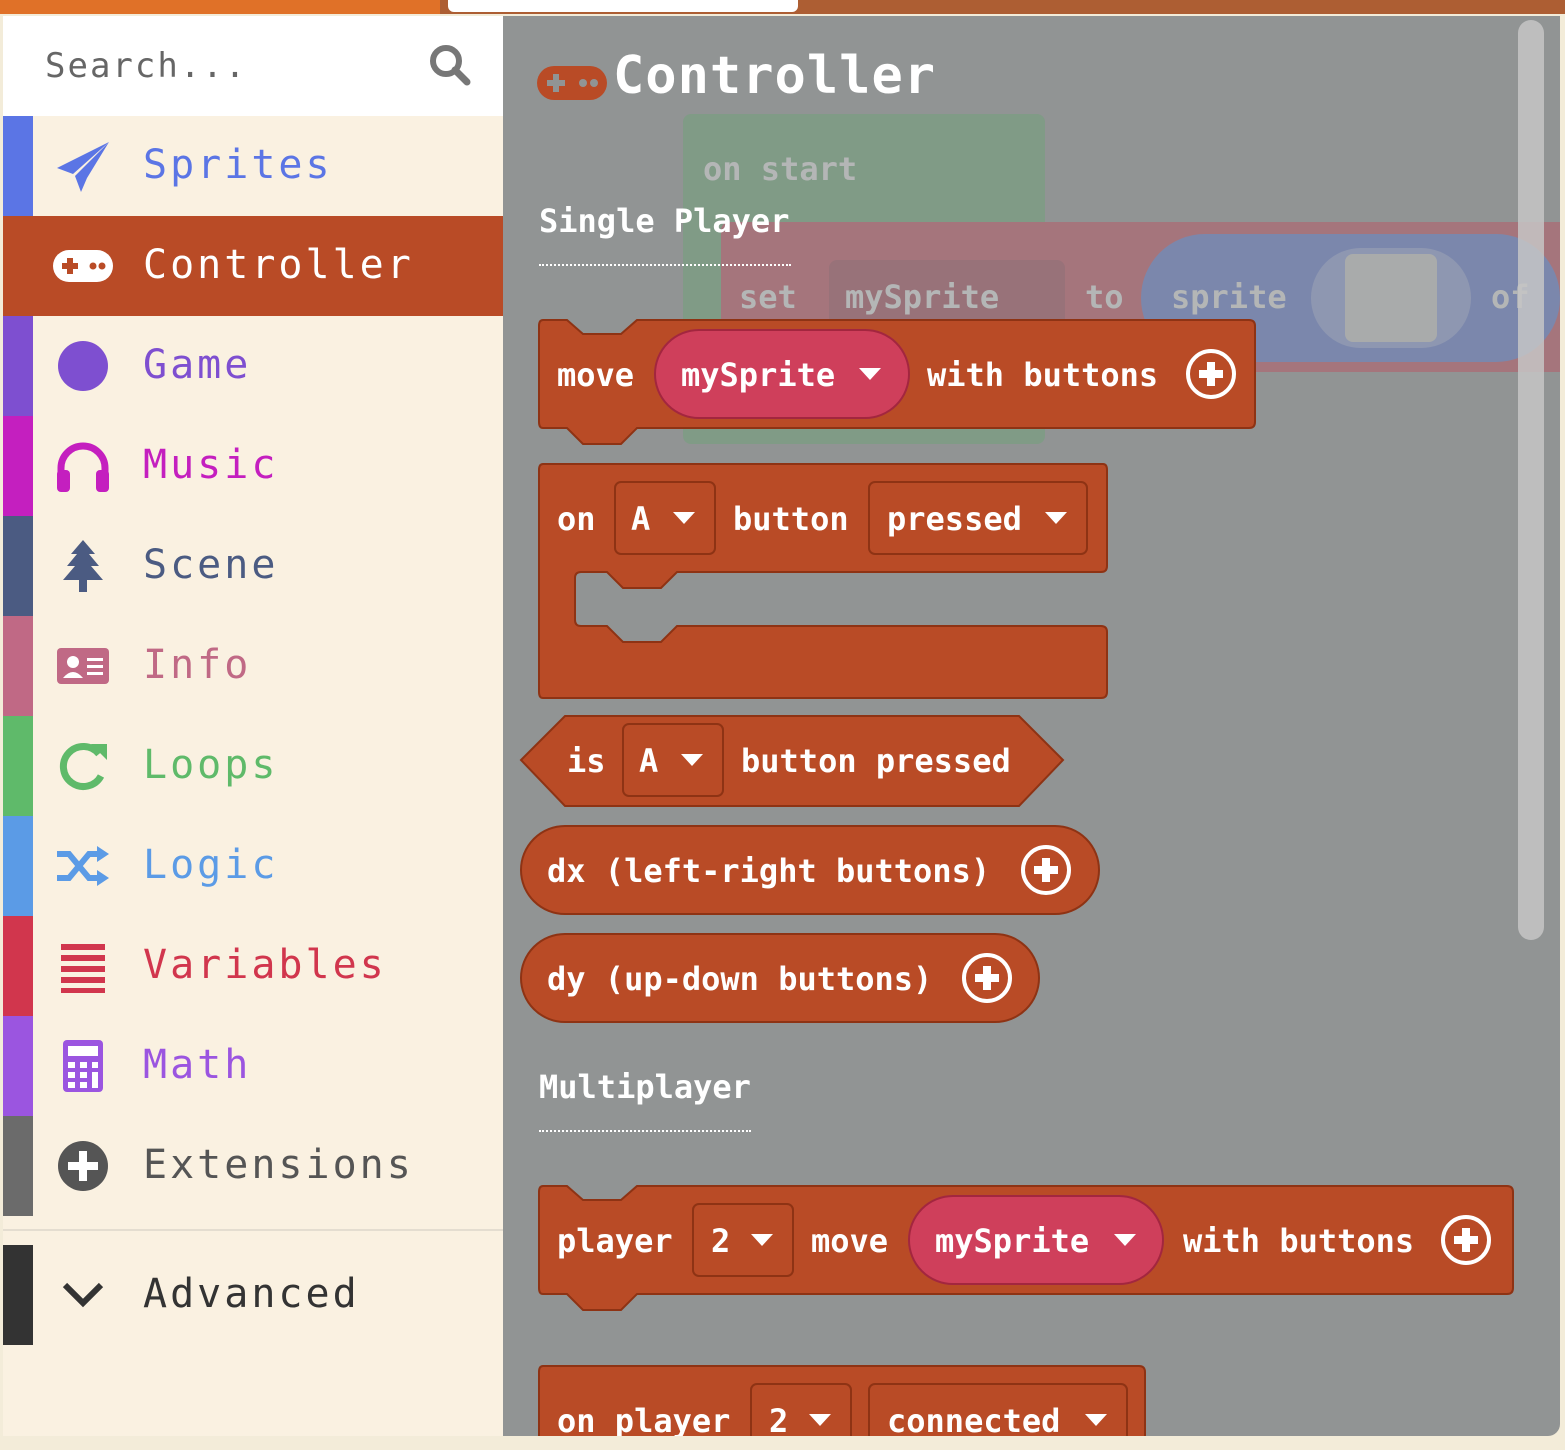 Image resolution: width=1565 pixels, height=1450 pixels. I want to click on plus-circle-icon, so click(83, 1166).